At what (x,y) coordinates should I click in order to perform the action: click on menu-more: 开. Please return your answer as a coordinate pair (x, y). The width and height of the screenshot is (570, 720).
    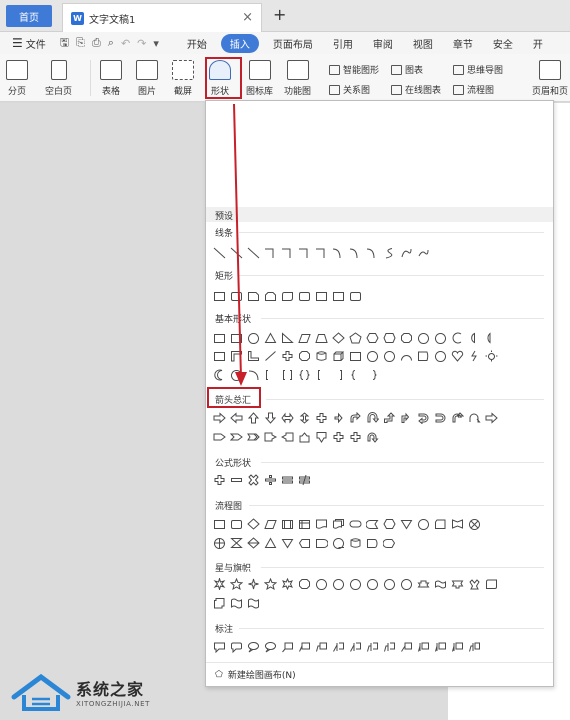
    Looking at the image, I should click on (538, 43).